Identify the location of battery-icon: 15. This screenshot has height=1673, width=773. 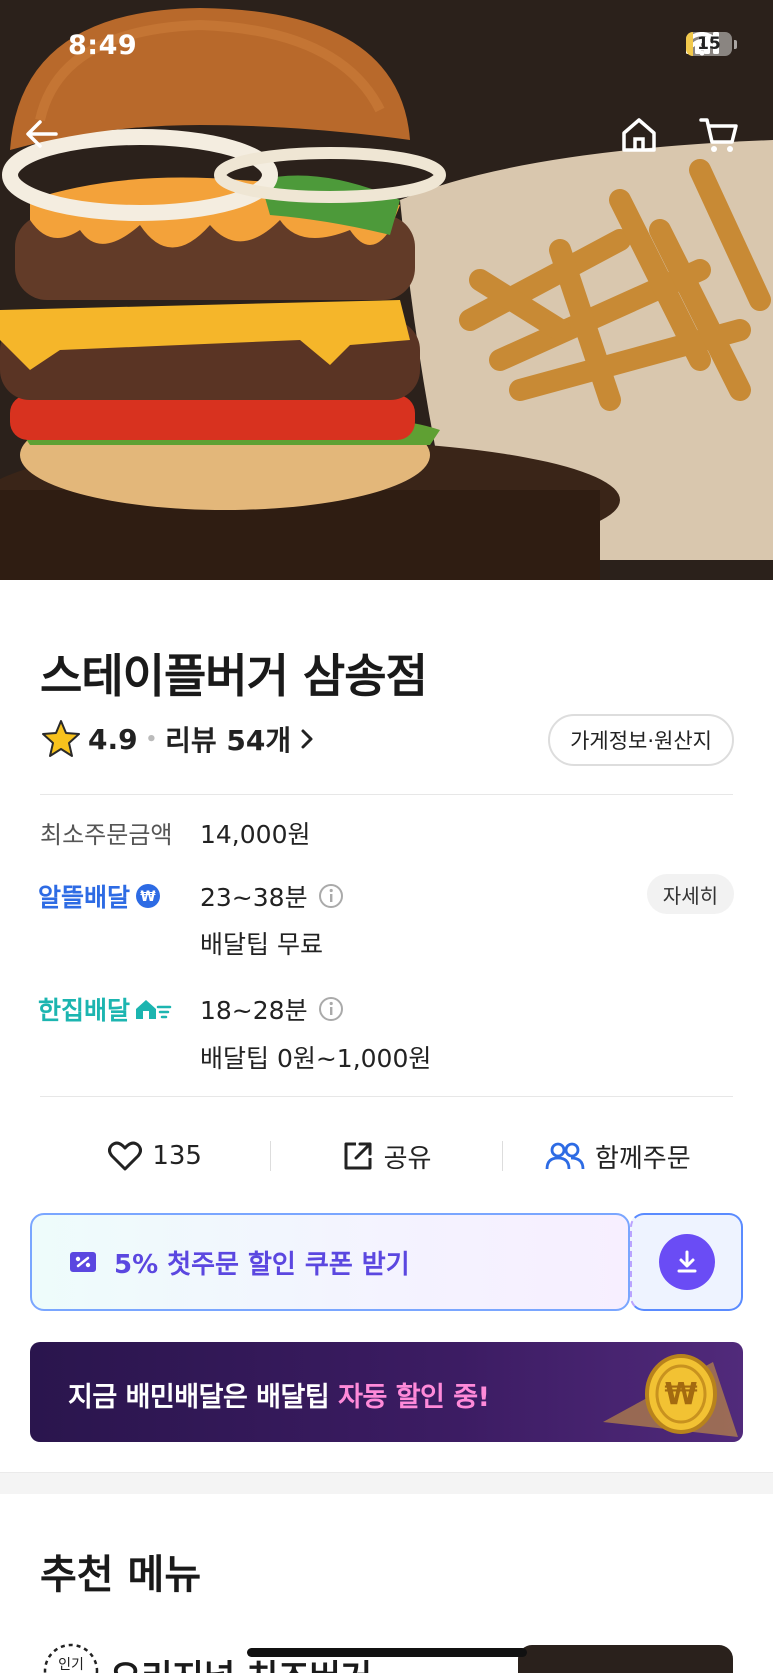
(709, 44).